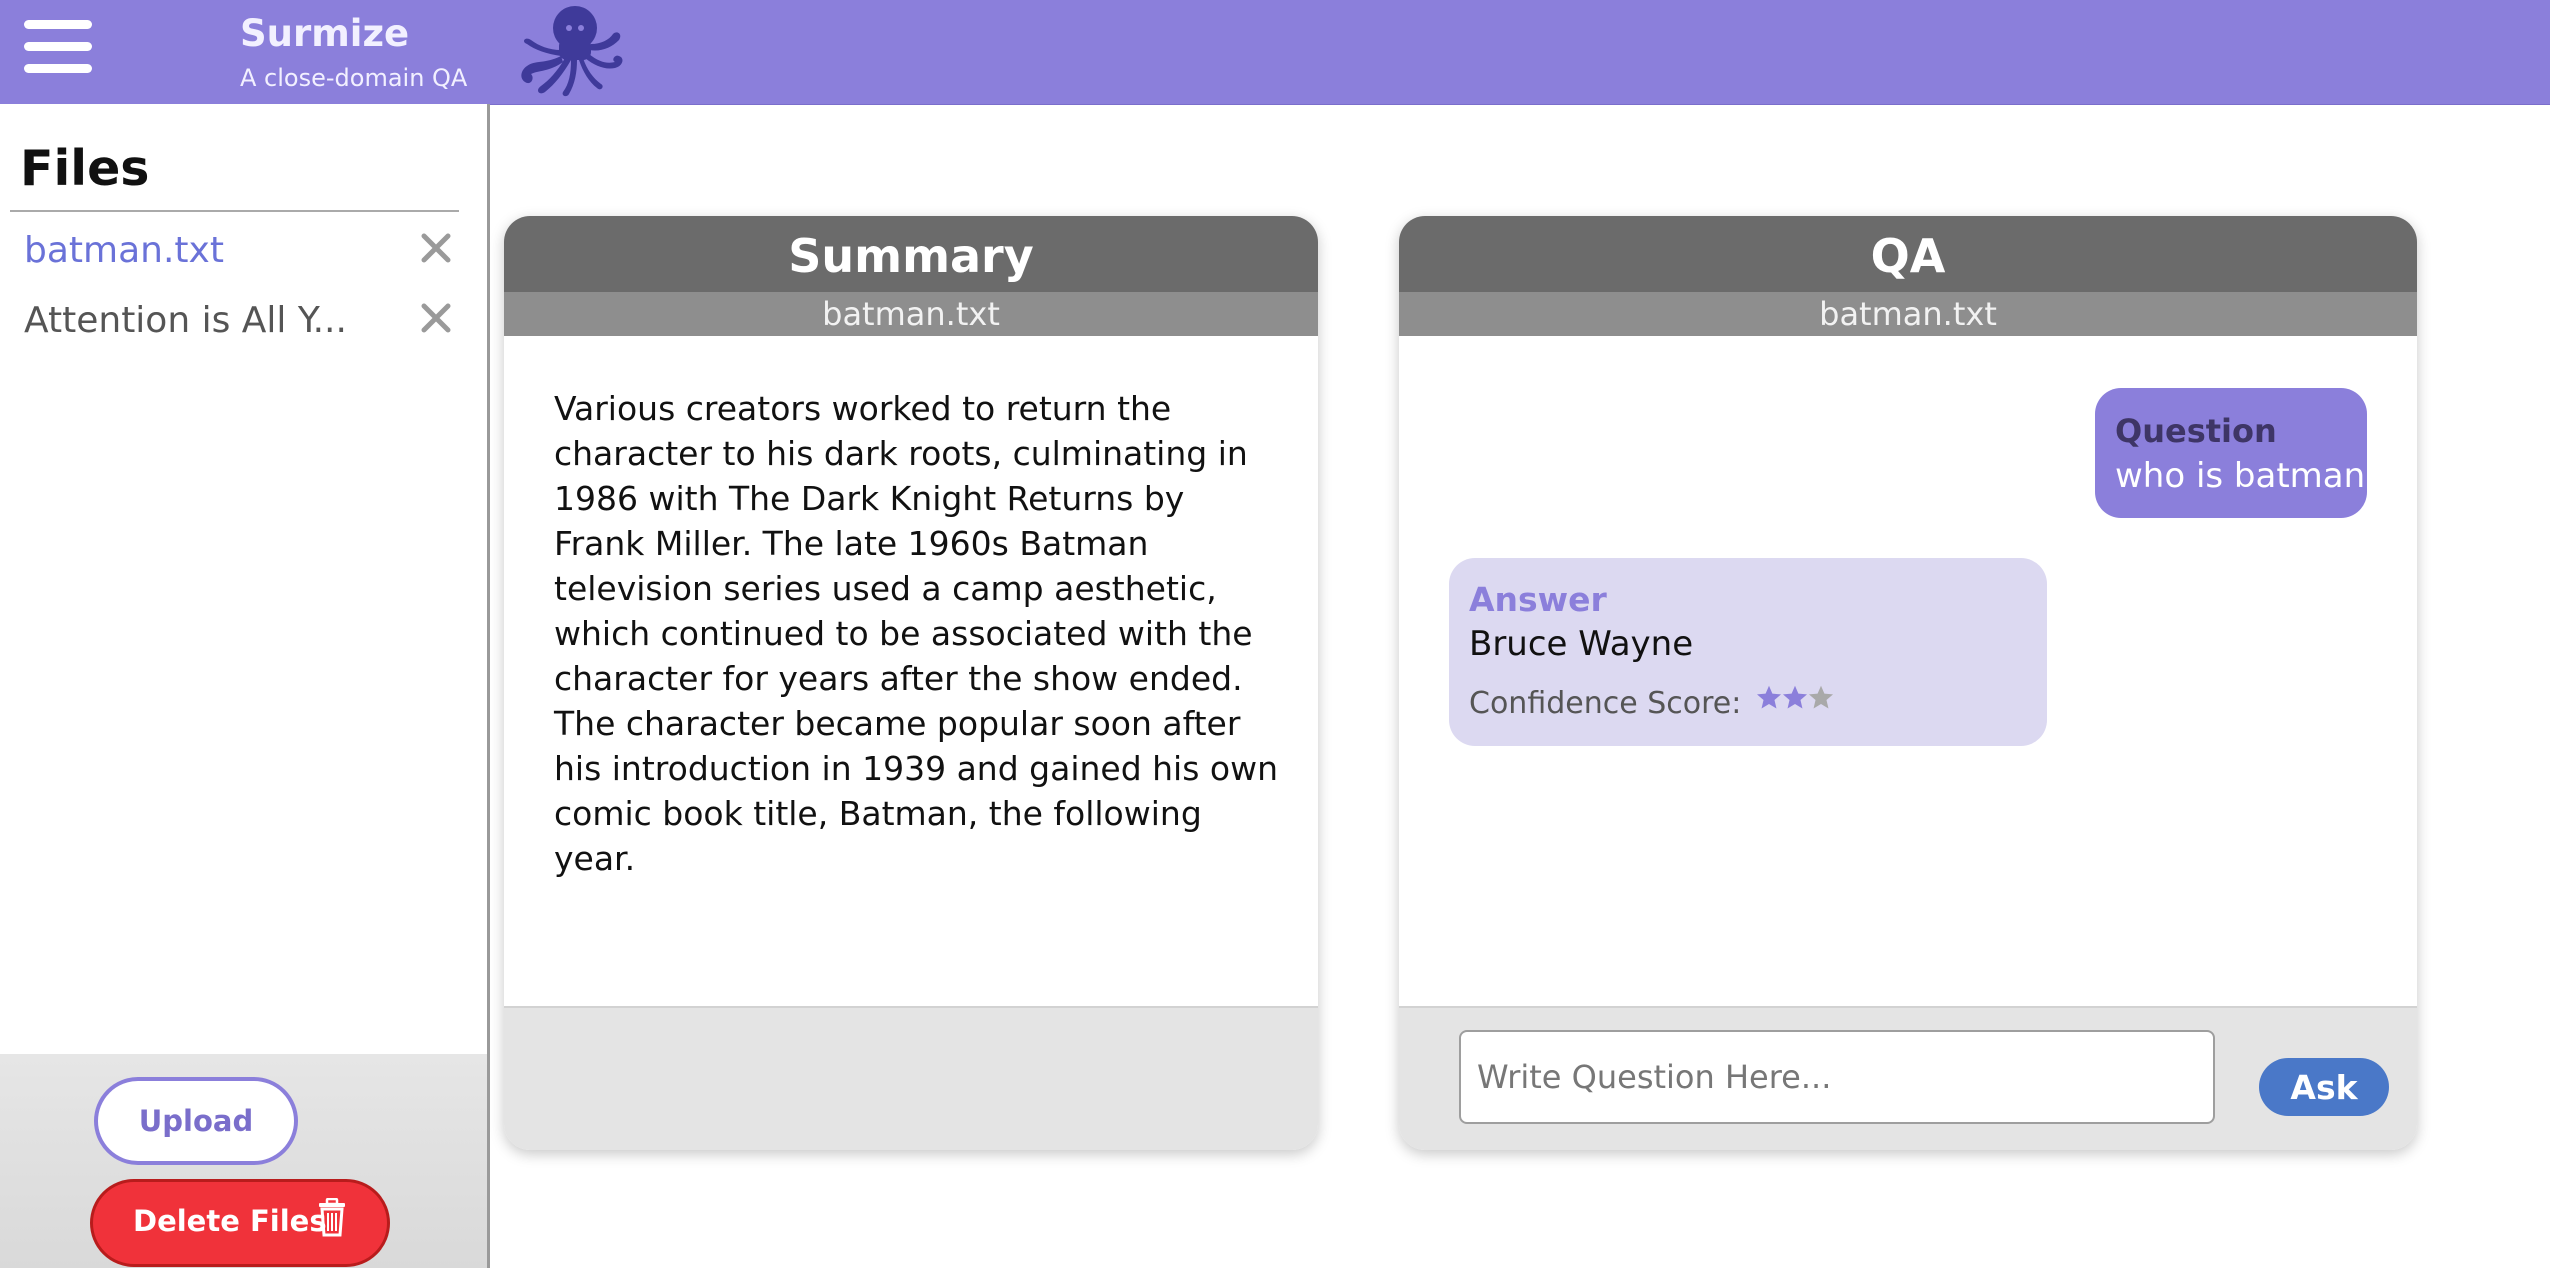  Describe the element at coordinates (2324, 1087) in the screenshot. I see `ask-button: Ask` at that location.